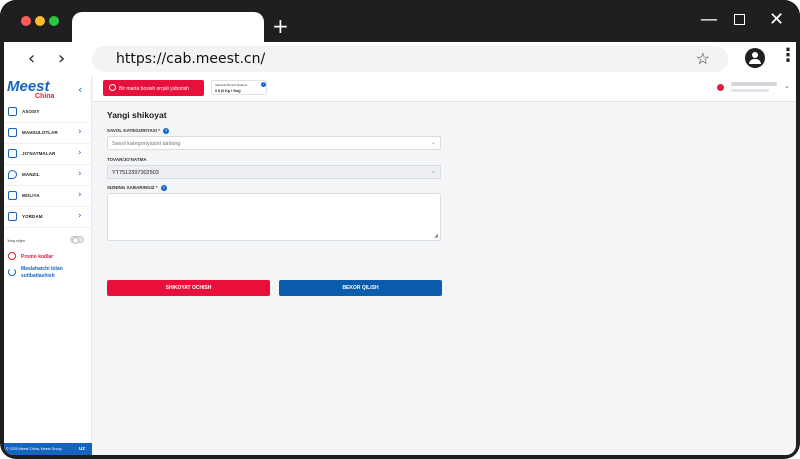  I want to click on one-click-send-button: Bir marta bosish orqali yuborish, so click(153, 88).